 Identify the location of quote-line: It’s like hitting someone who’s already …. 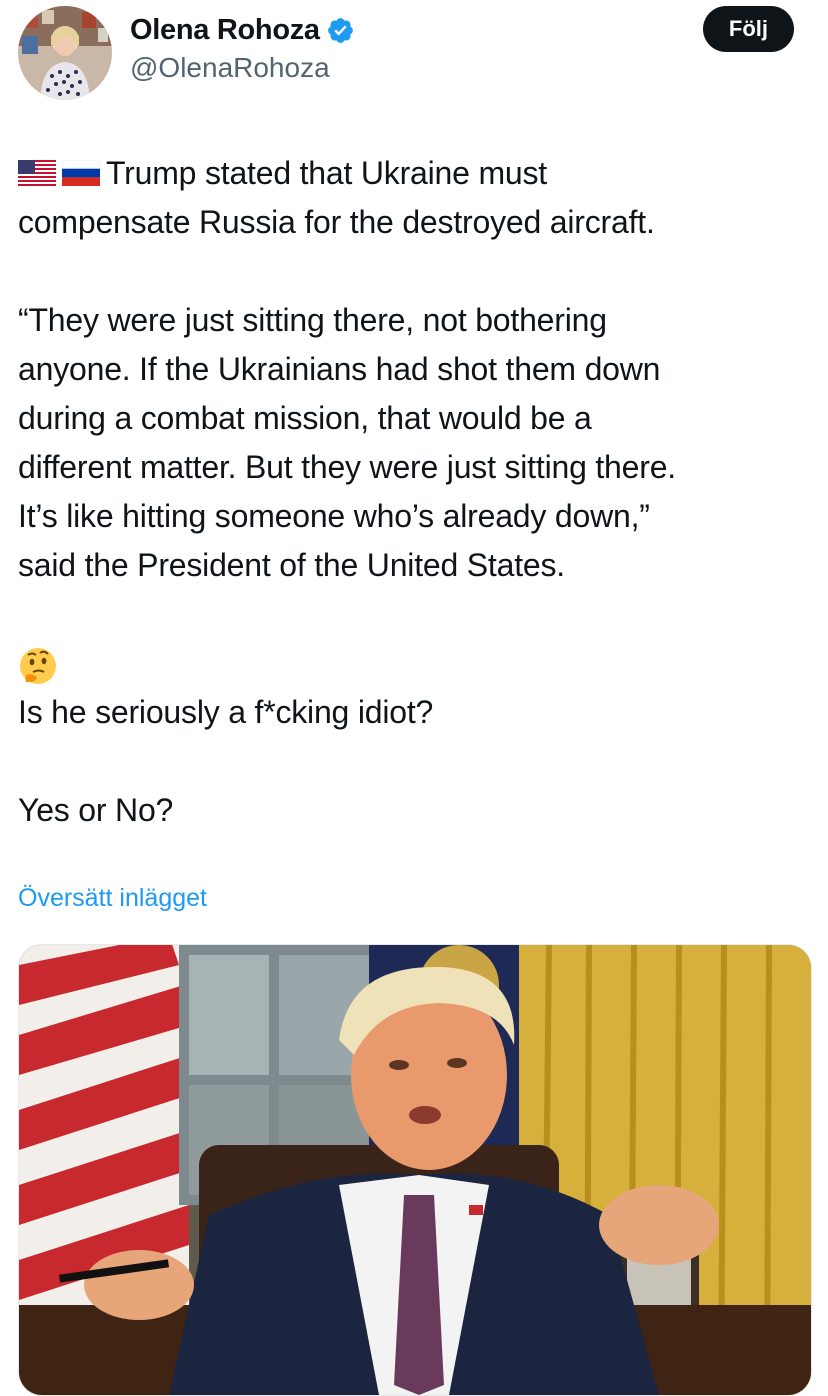
(334, 516).